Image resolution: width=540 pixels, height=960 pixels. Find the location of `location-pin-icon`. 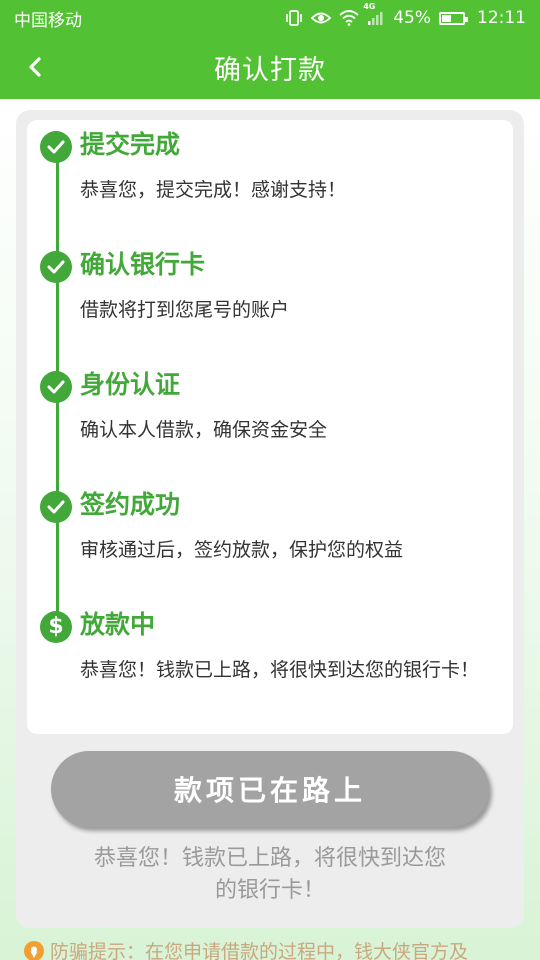

location-pin-icon is located at coordinates (34, 950).